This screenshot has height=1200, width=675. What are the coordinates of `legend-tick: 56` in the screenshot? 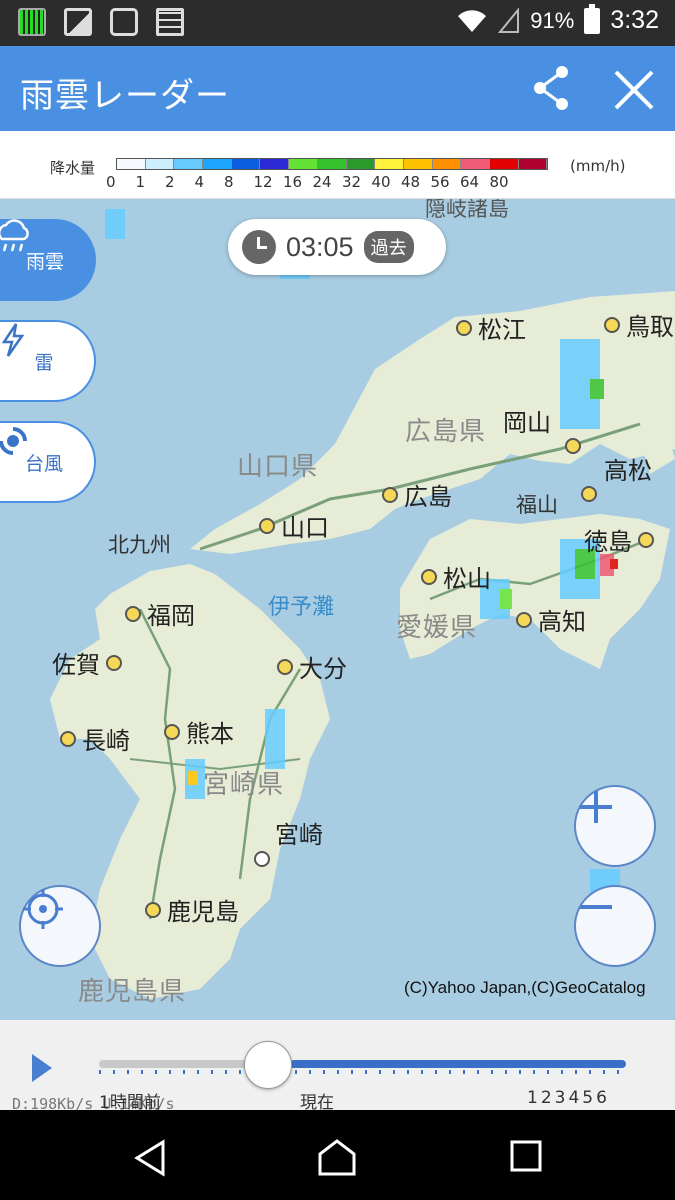 It's located at (440, 182).